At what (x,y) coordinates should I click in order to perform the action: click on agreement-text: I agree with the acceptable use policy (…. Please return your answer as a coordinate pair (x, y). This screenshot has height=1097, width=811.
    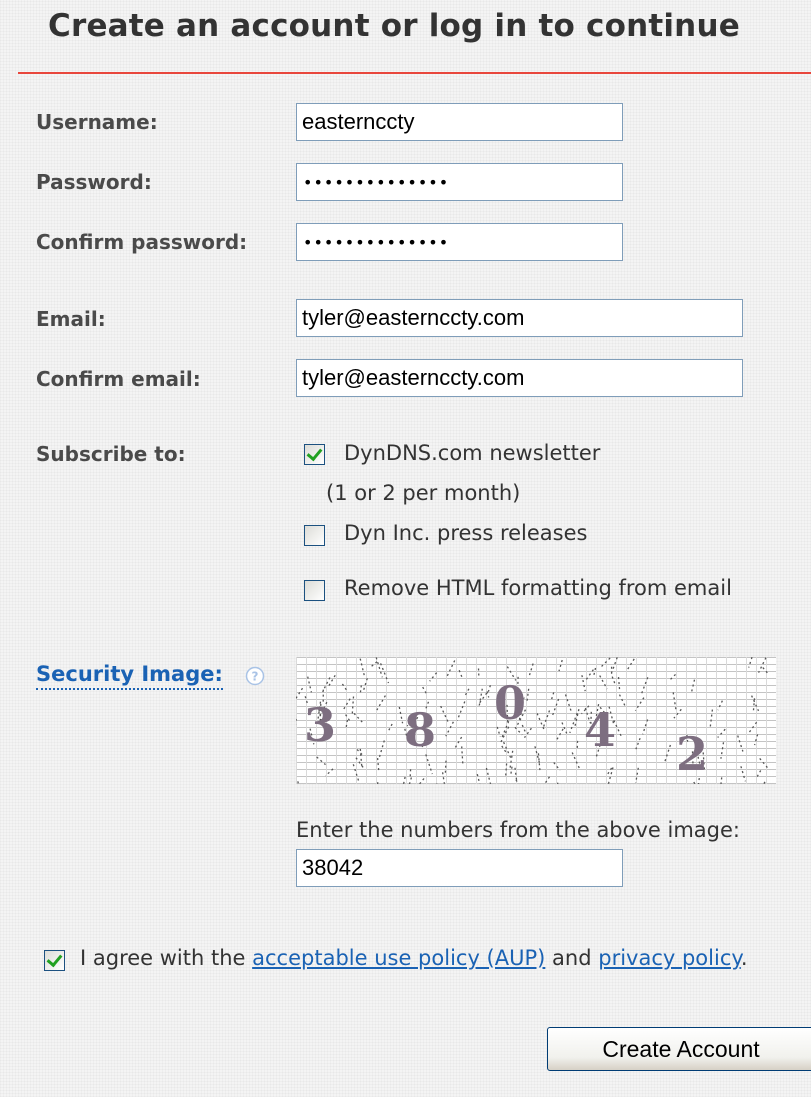
    Looking at the image, I should click on (414, 958).